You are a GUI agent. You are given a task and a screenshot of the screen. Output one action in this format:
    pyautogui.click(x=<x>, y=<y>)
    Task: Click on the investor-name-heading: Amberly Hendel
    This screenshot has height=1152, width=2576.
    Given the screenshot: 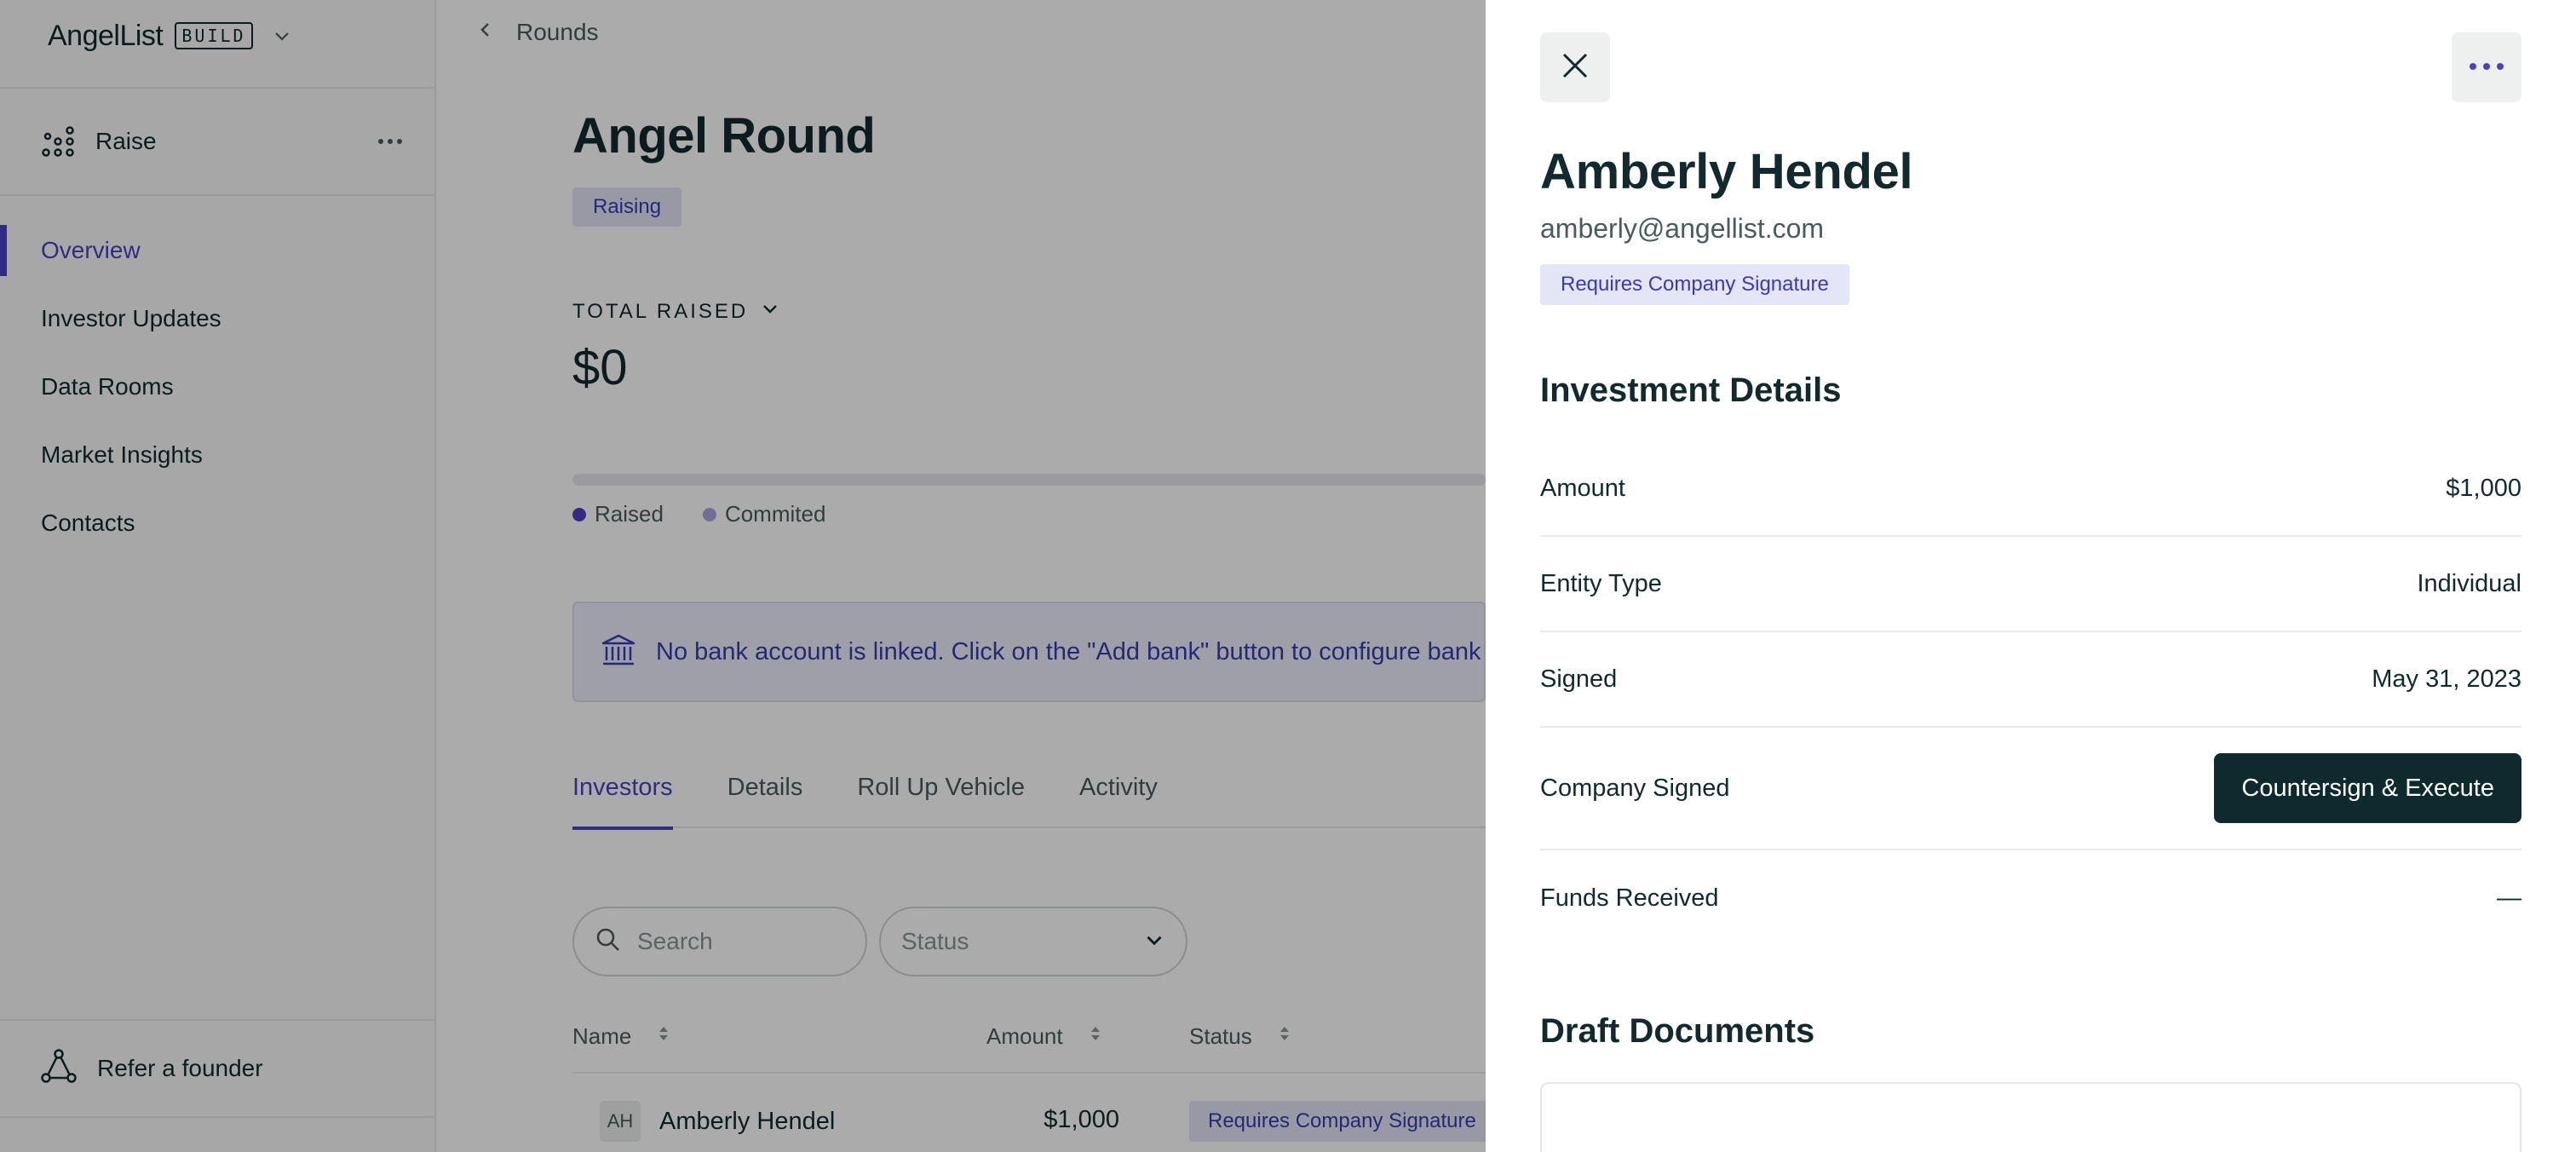 What is the action you would take?
    pyautogui.click(x=1726, y=172)
    